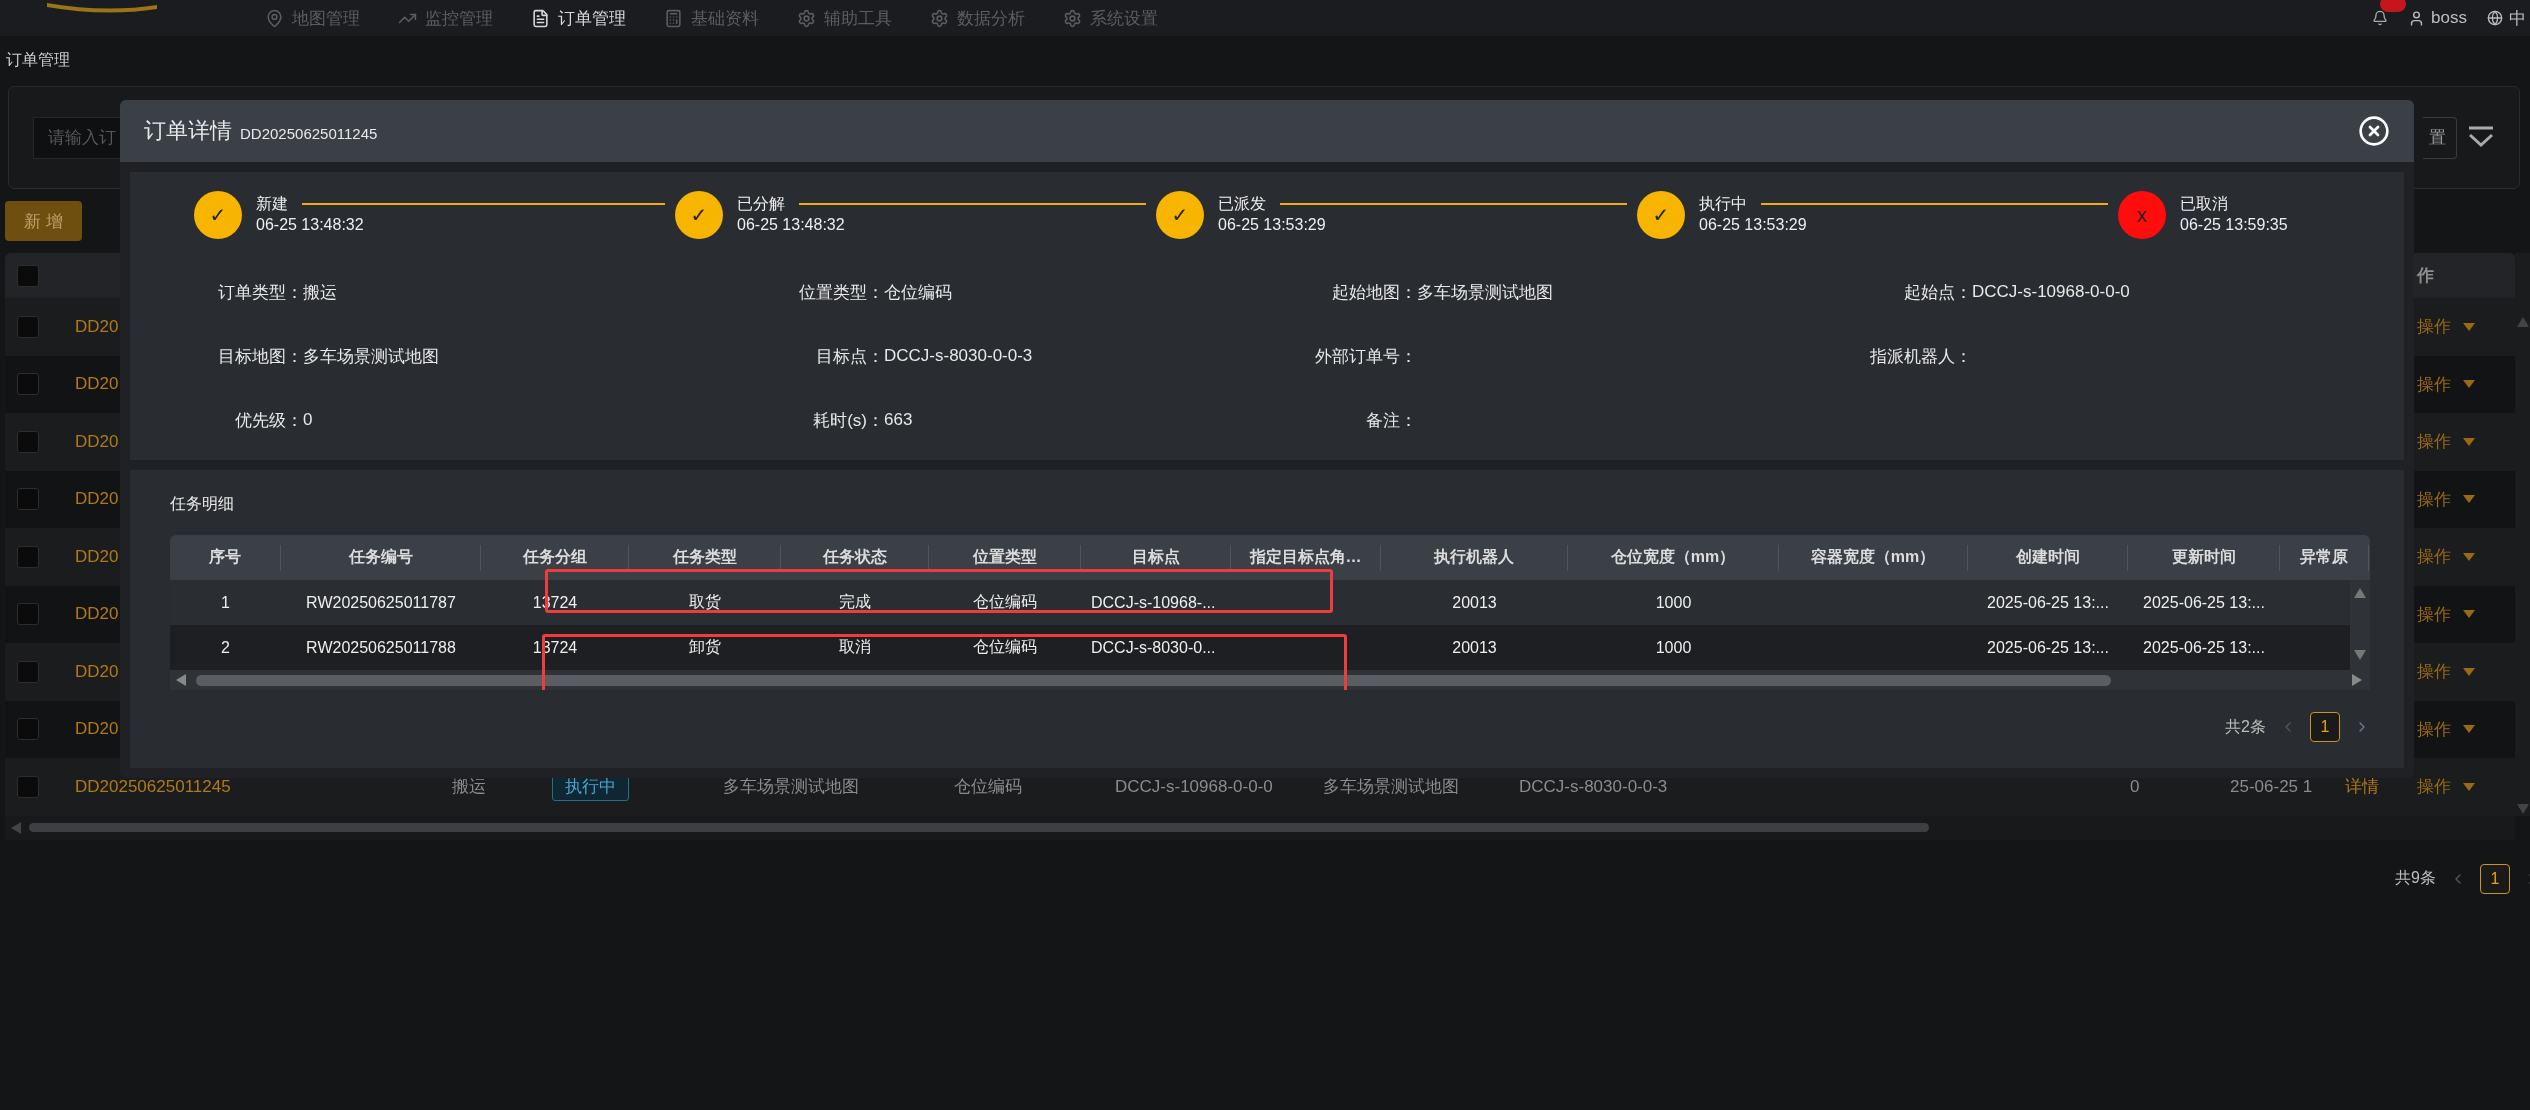 This screenshot has width=2530, height=1110. I want to click on user-name: boss, so click(2449, 18).